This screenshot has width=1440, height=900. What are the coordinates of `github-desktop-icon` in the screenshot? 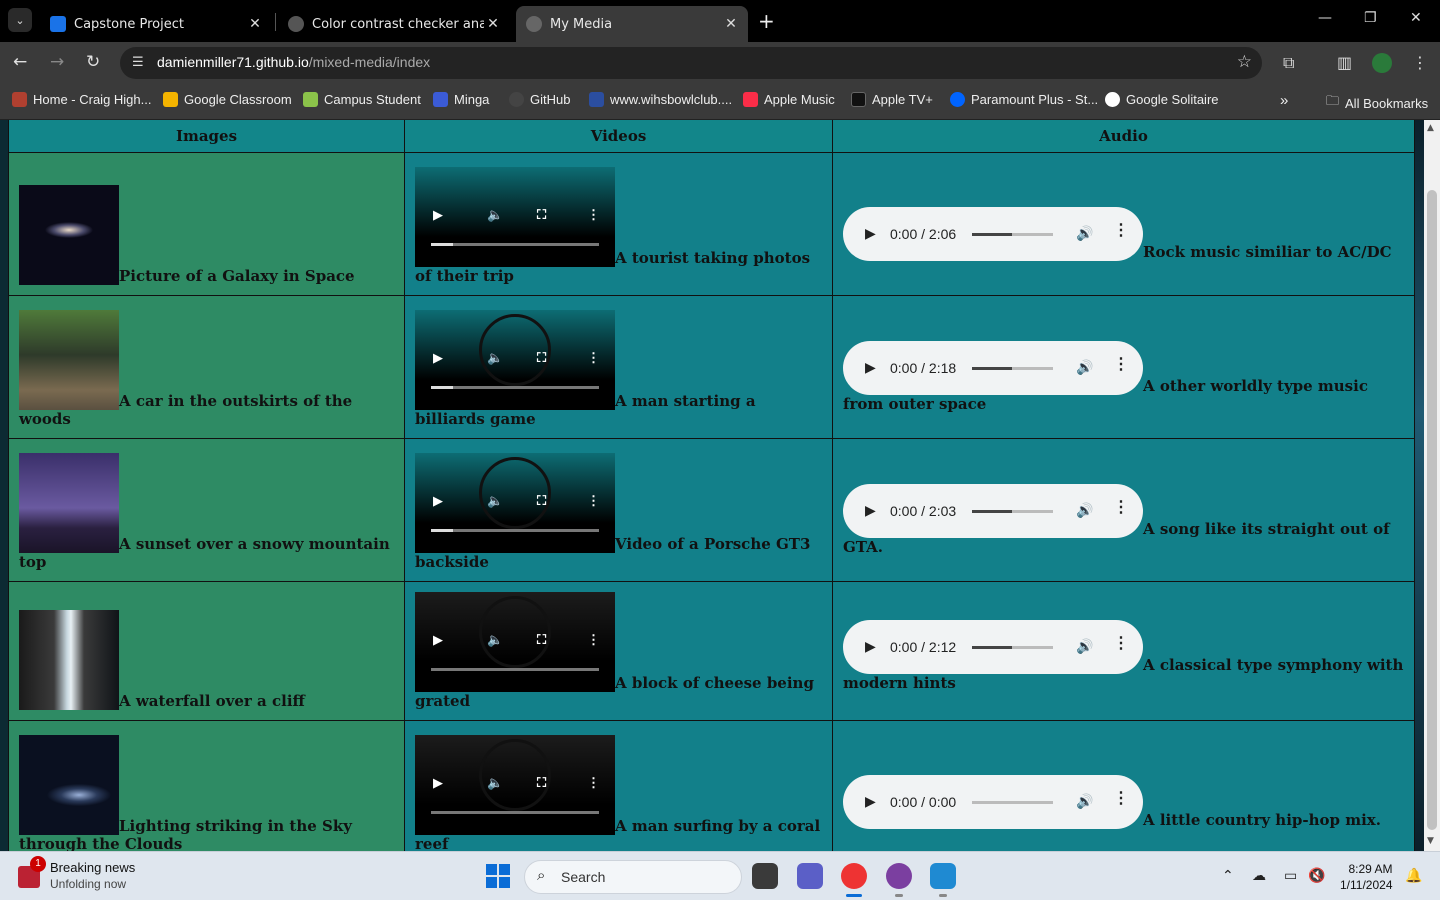 It's located at (899, 876).